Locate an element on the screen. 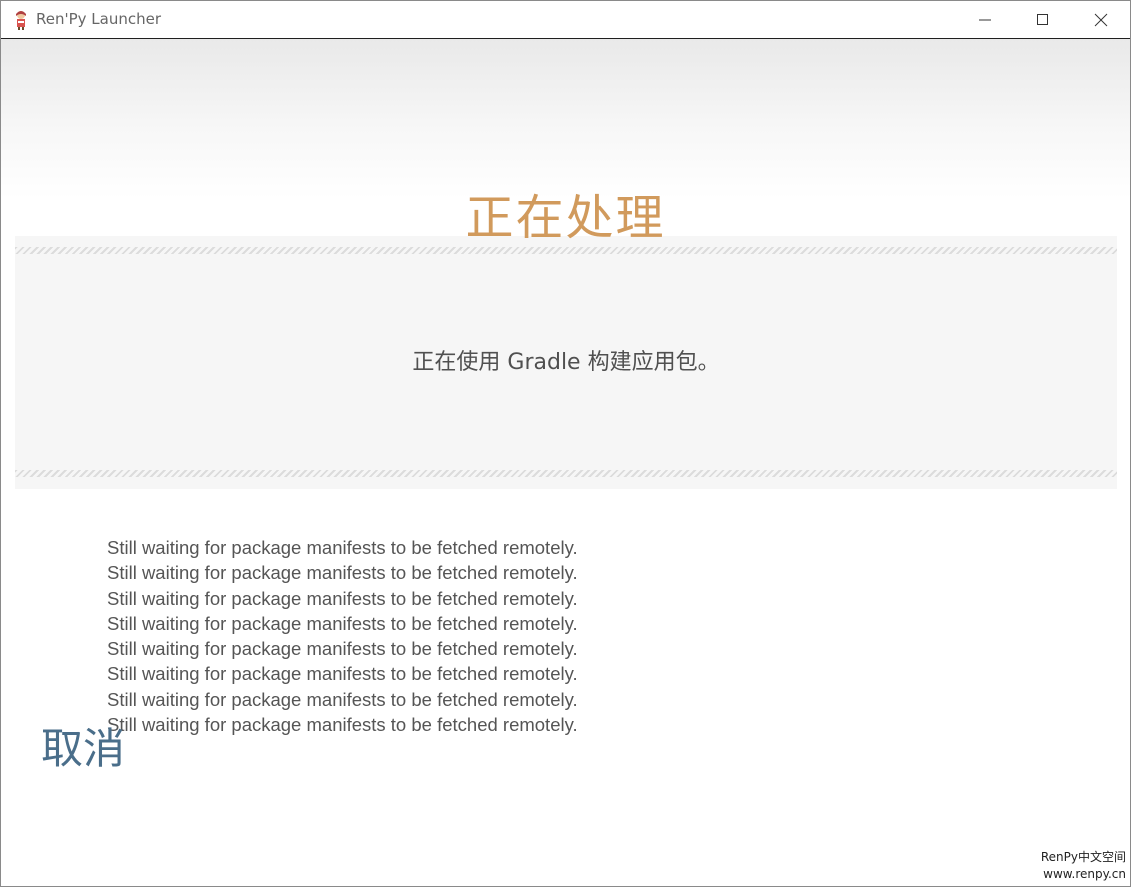  minimize-button is located at coordinates (985, 19).